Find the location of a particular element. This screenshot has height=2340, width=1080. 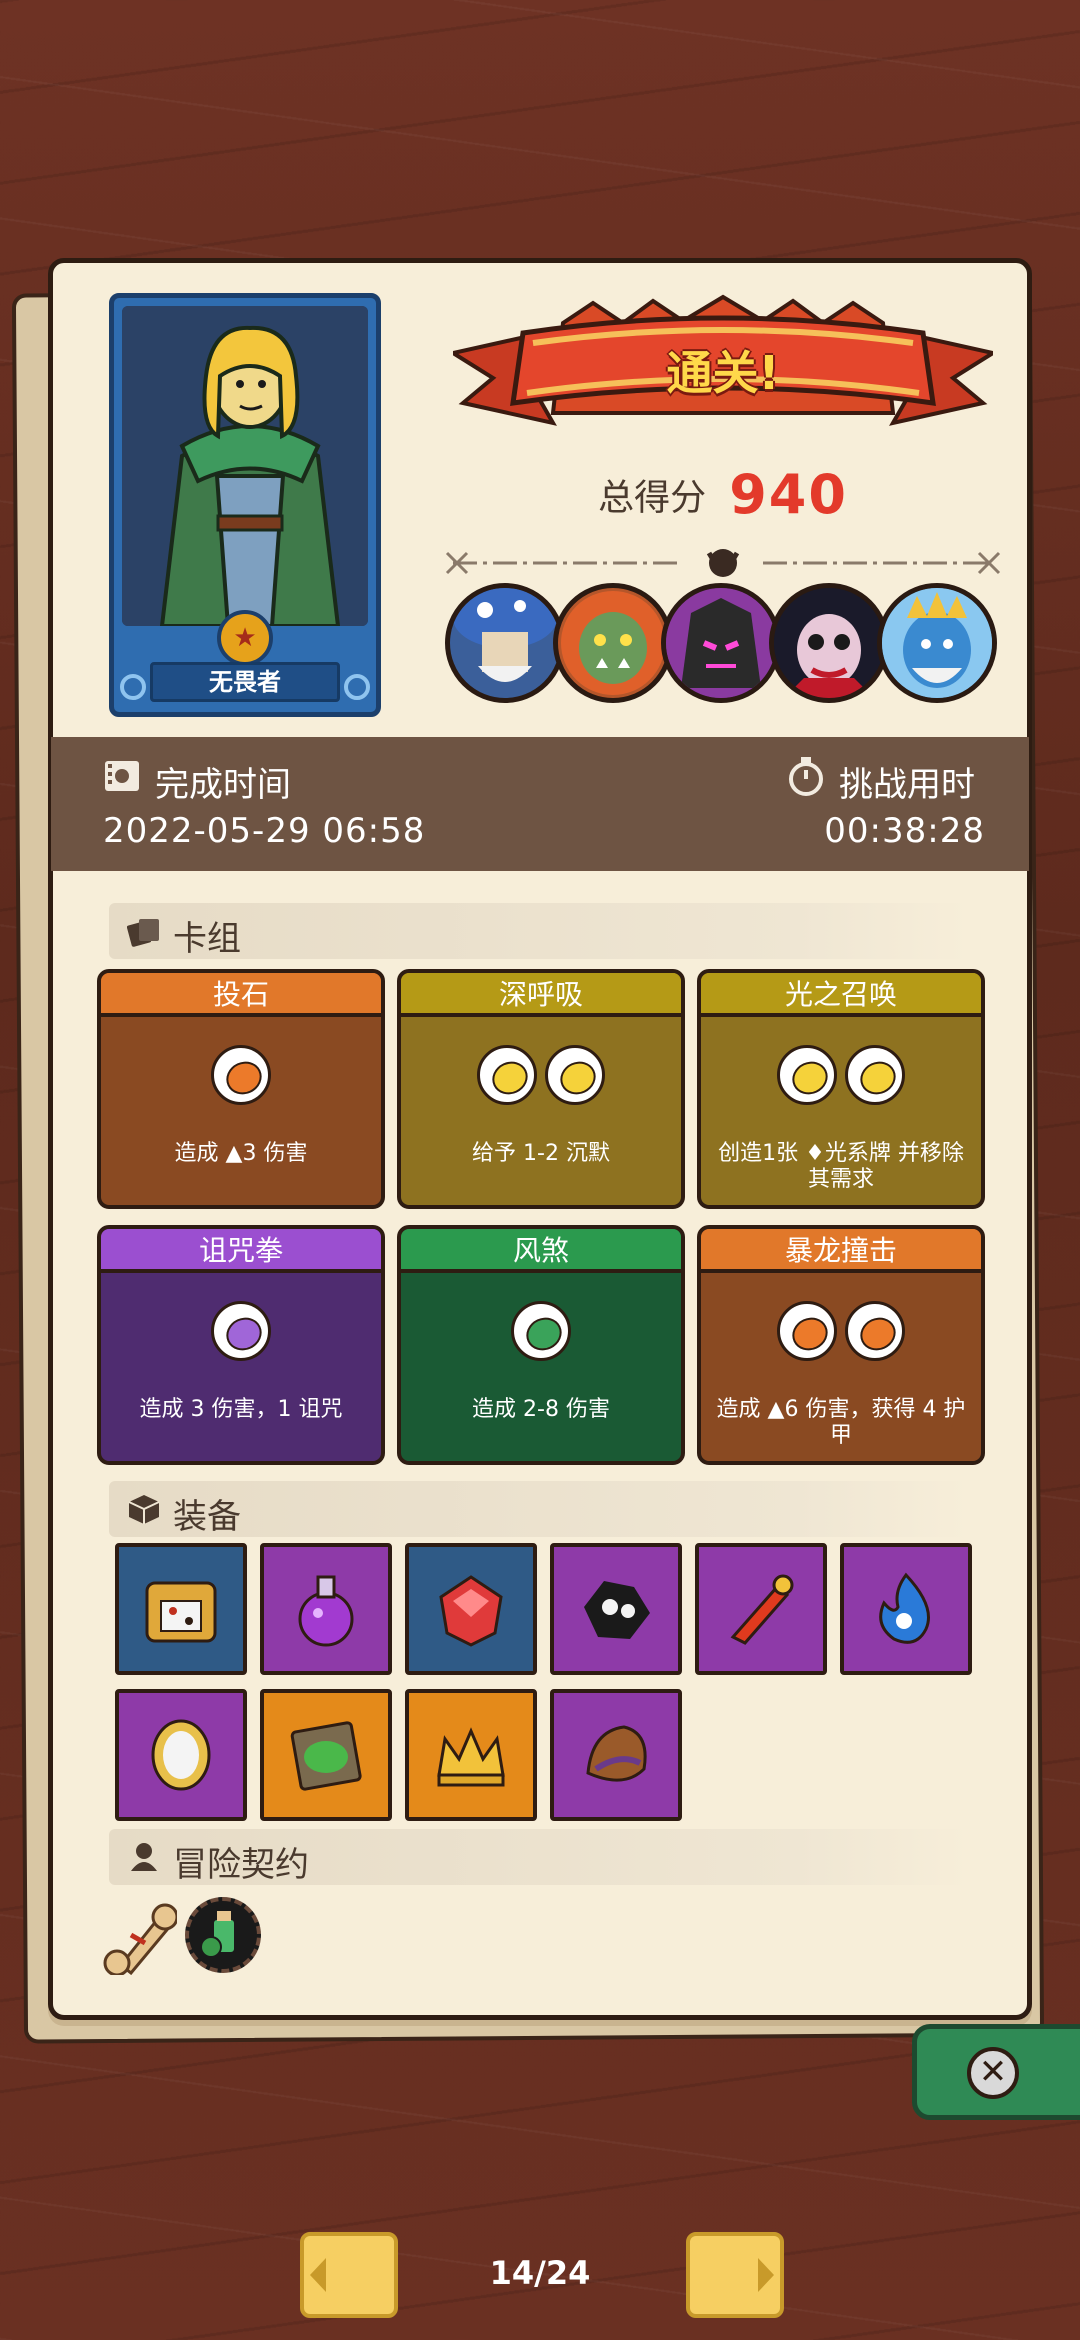

hero-card: ★ 无畏者 is located at coordinates (245, 505).